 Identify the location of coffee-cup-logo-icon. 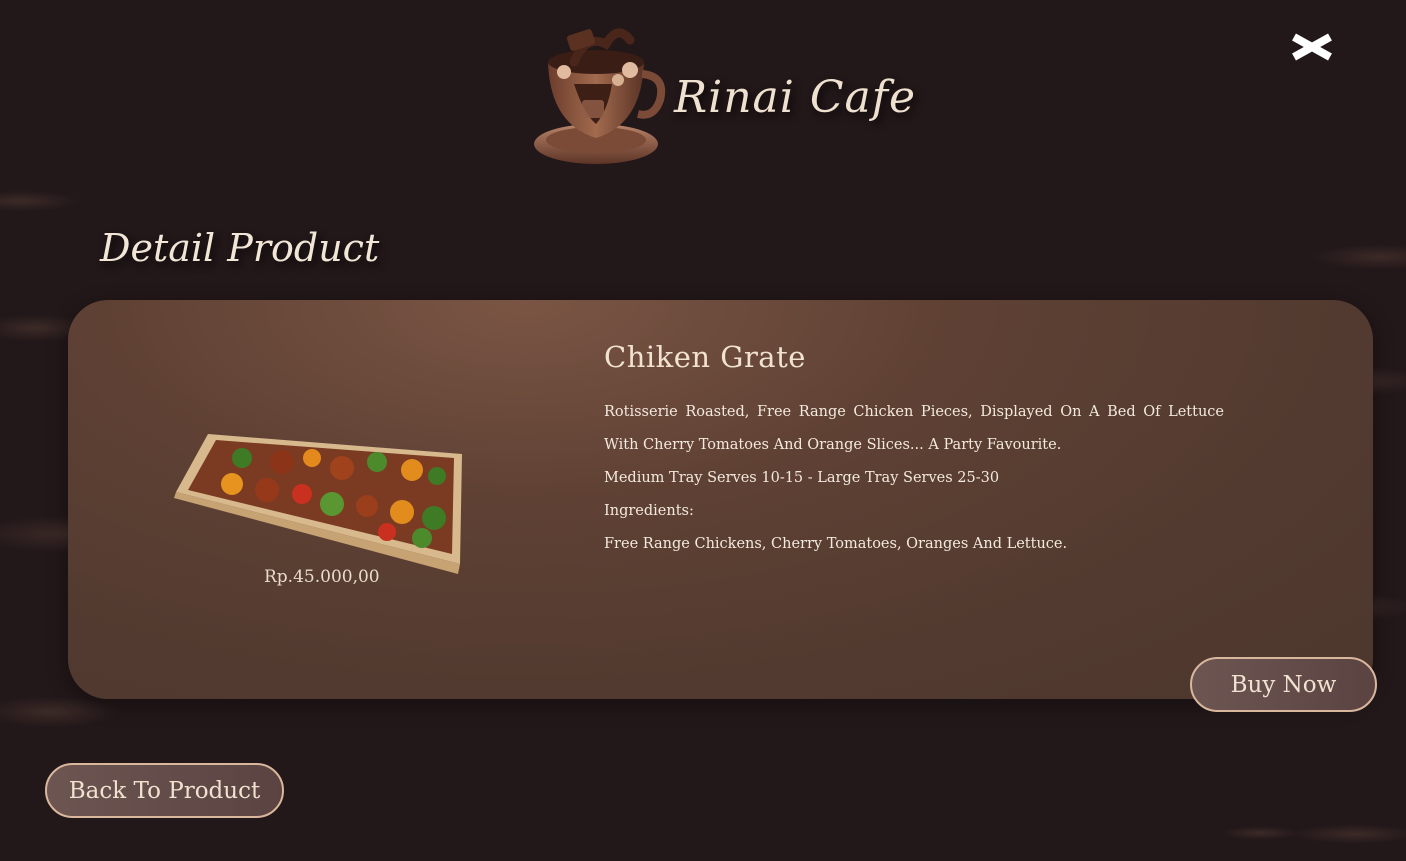
(600, 96).